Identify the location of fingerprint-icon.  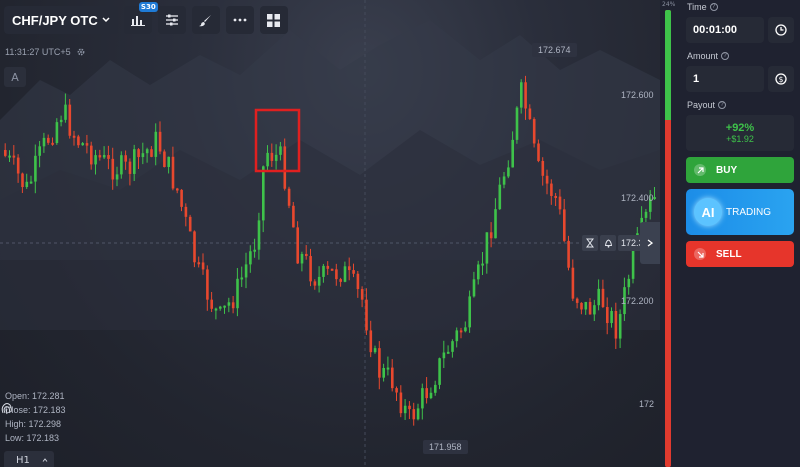
(7, 408).